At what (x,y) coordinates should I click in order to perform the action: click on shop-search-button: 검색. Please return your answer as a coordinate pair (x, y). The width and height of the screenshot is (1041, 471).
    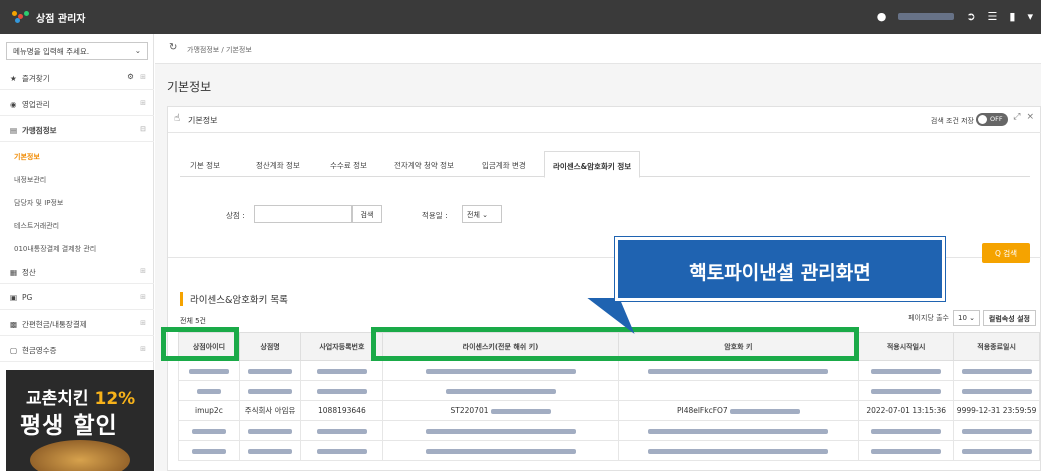
    Looking at the image, I should click on (367, 214).